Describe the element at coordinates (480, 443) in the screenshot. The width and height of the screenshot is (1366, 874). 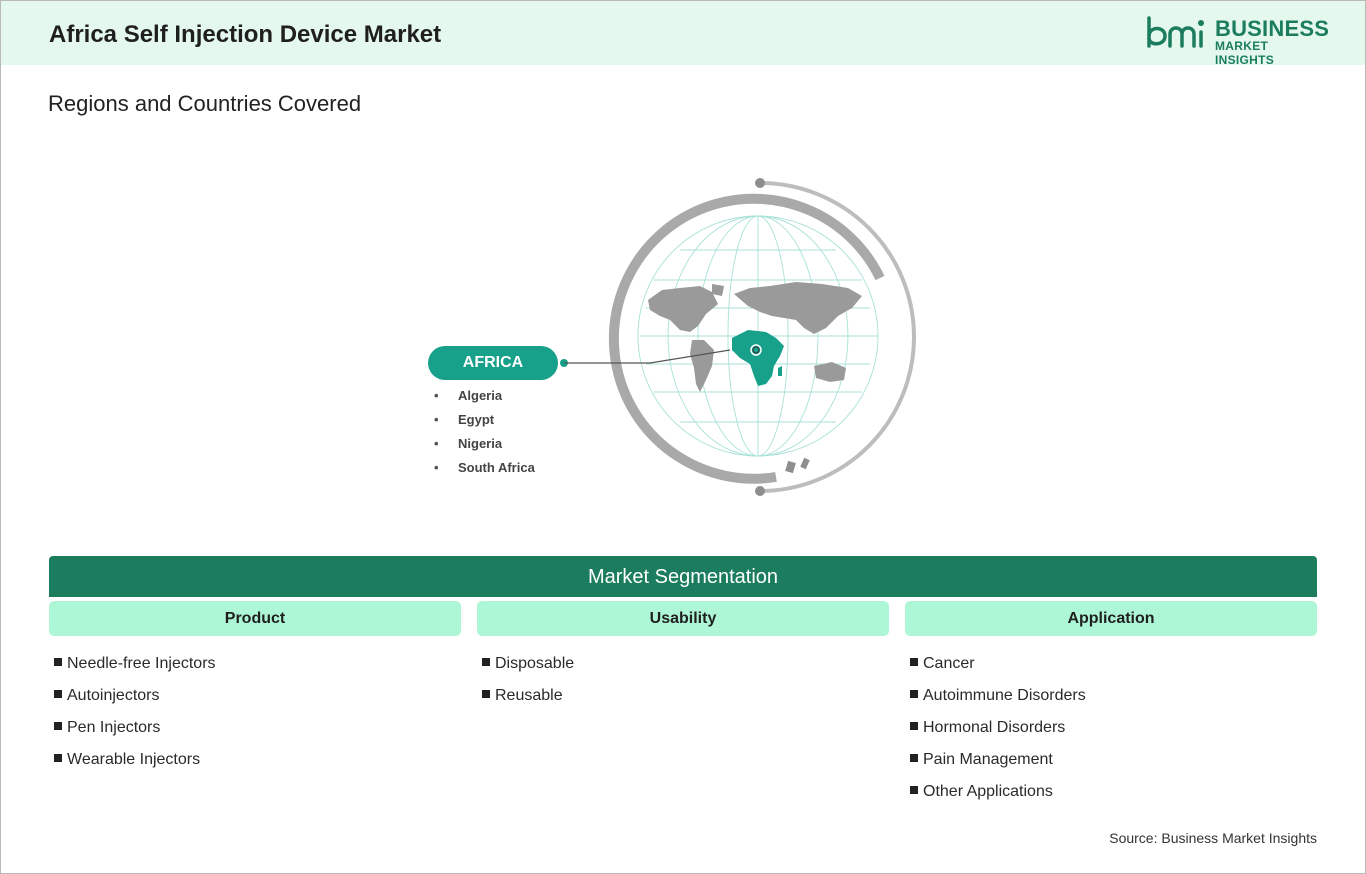
I see `country-name: Nigeria` at that location.